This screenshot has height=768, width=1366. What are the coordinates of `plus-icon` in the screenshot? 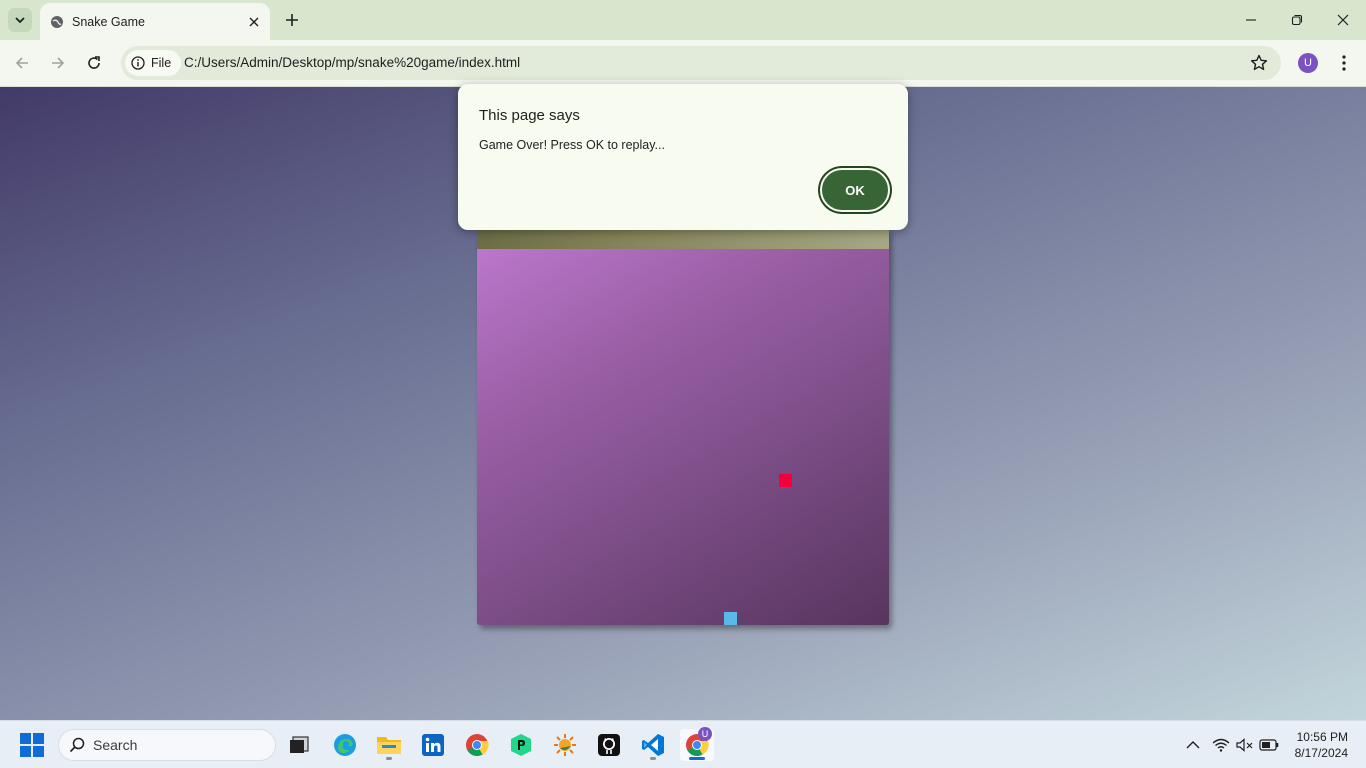 It's located at (292, 20).